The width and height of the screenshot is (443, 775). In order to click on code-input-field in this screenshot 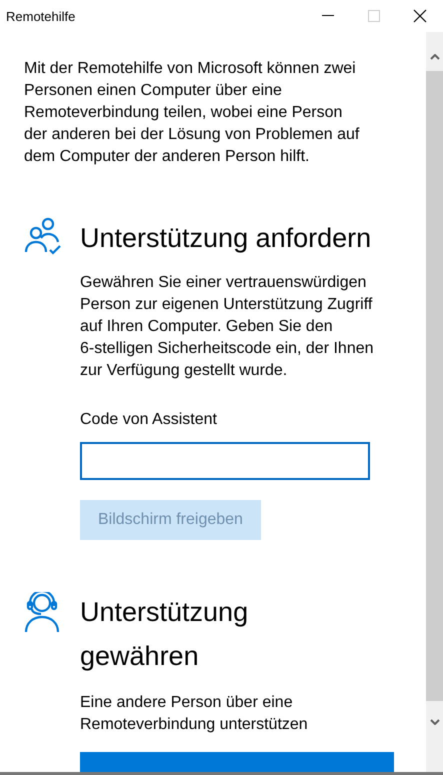, I will do `click(225, 461)`.